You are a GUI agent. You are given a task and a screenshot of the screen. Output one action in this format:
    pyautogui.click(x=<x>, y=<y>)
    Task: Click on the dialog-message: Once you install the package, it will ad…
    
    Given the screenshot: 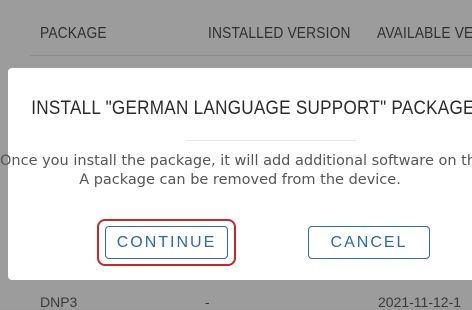 What is the action you would take?
    pyautogui.click(x=236, y=171)
    